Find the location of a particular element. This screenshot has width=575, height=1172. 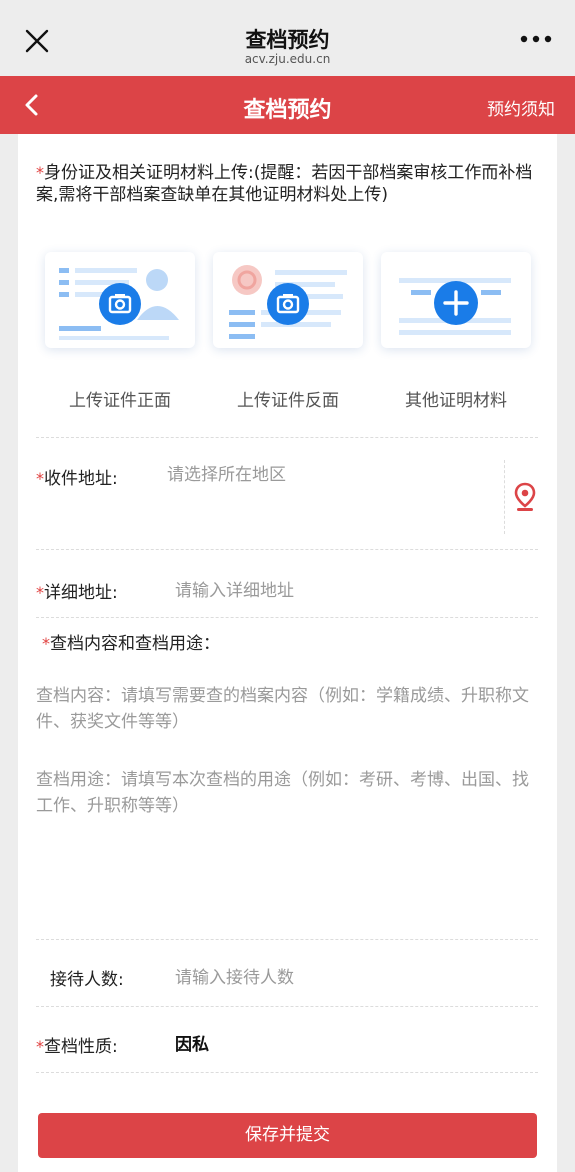

address-label: *详细地址: is located at coordinates (77, 590).